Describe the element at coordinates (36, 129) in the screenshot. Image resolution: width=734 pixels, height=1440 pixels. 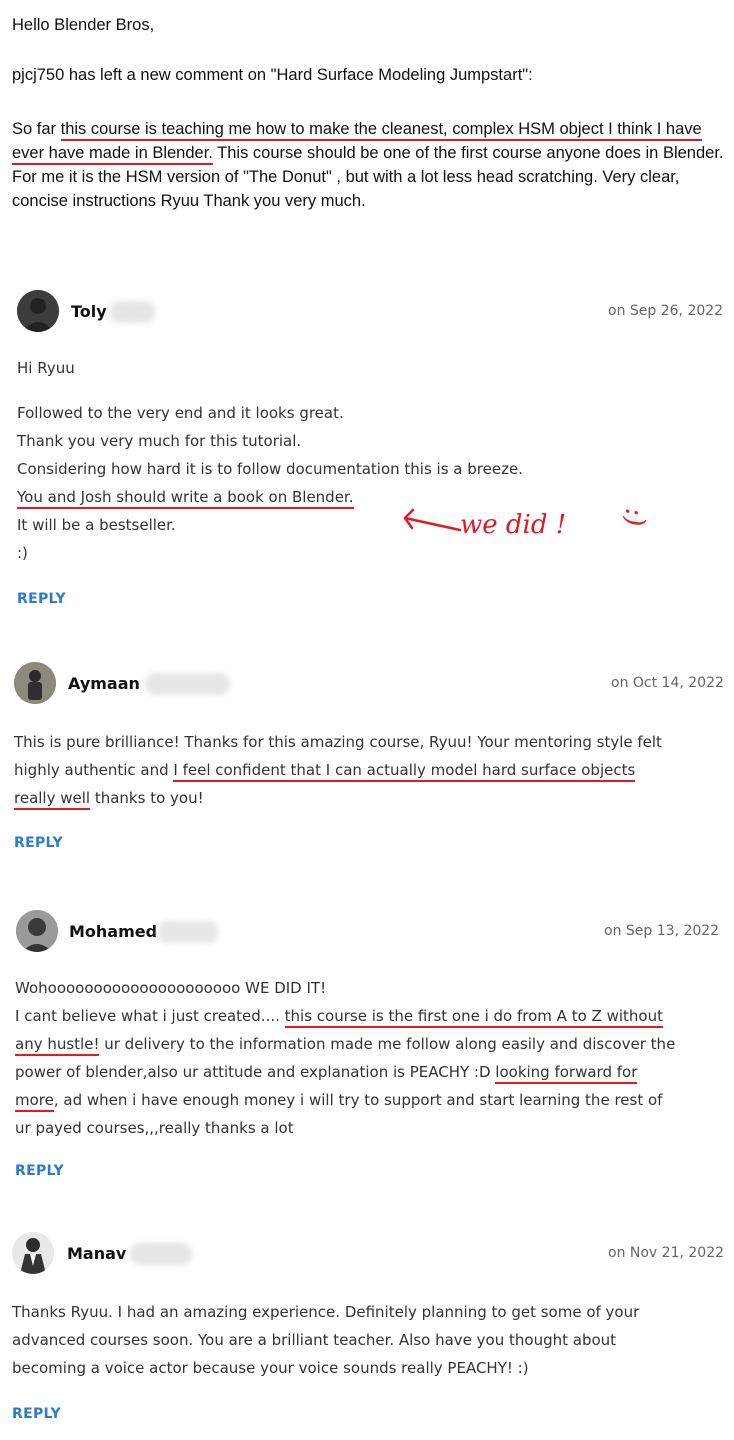
I see `email-body-prefix: So far` at that location.